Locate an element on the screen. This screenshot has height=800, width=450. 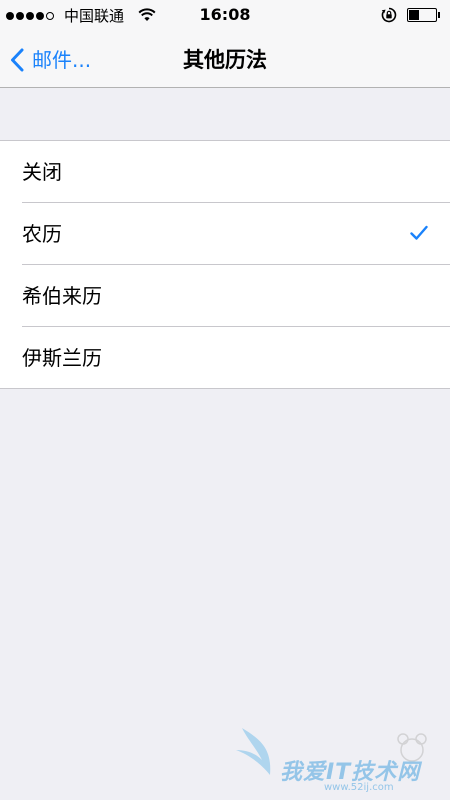
navigation-bar: 邮件... 其他历法 is located at coordinates (225, 60).